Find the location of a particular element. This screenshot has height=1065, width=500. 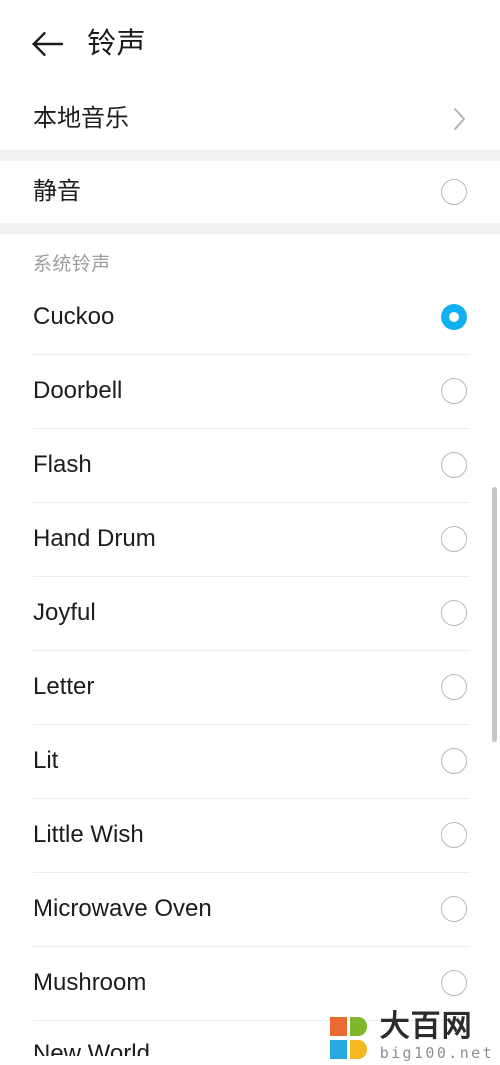

ringtone-label: New World is located at coordinates (91, 1048).